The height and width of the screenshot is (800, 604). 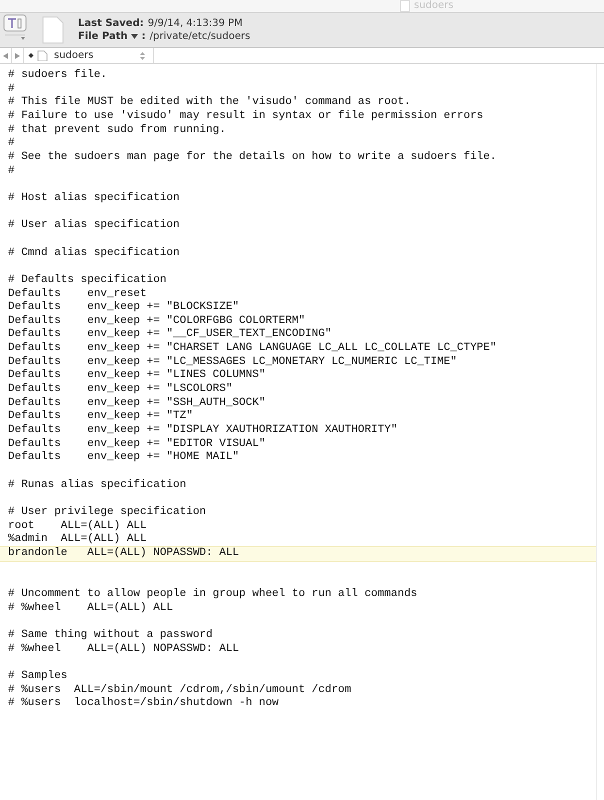 What do you see at coordinates (77, 540) in the screenshot?
I see `code-line: %admin ALL=(ALL) ALL` at bounding box center [77, 540].